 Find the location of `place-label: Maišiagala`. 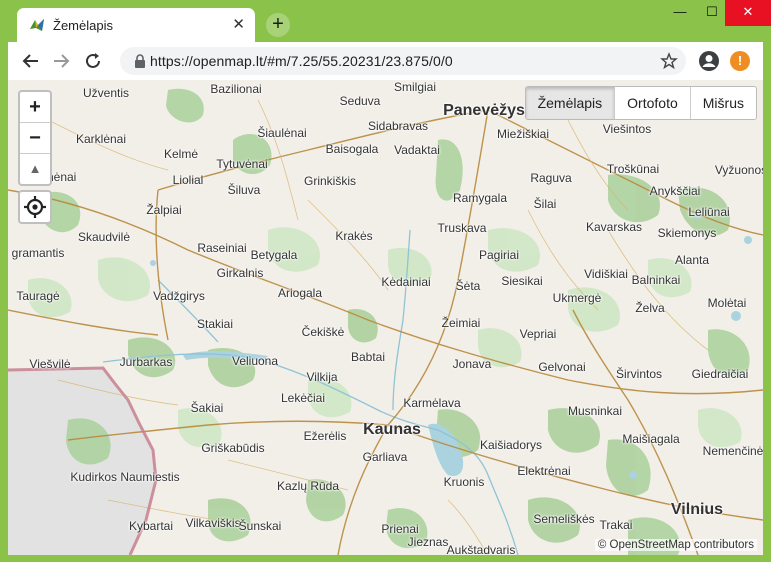

place-label: Maišiagala is located at coordinates (650, 439).